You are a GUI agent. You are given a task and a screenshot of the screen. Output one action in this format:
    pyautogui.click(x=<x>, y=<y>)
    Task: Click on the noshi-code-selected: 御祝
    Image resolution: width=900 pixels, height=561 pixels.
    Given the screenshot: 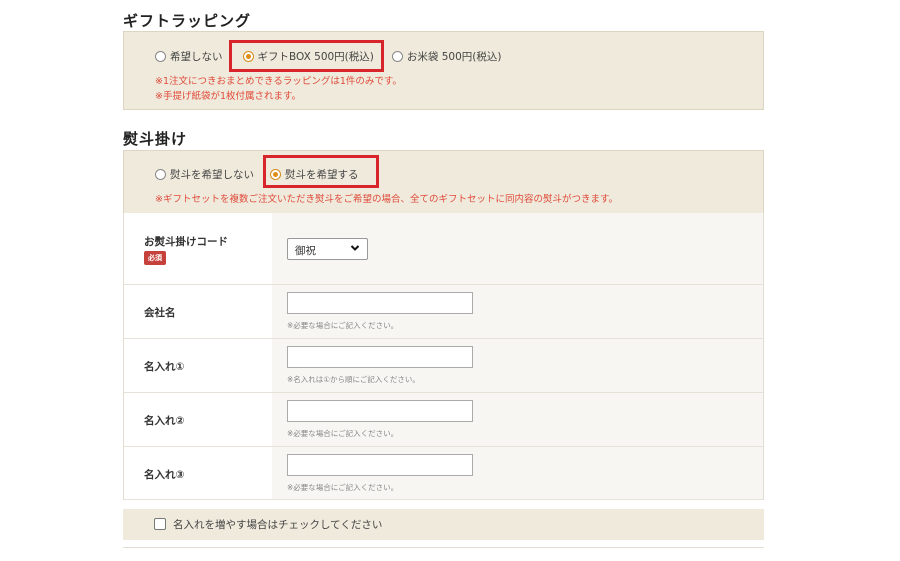 What is the action you would take?
    pyautogui.click(x=305, y=251)
    